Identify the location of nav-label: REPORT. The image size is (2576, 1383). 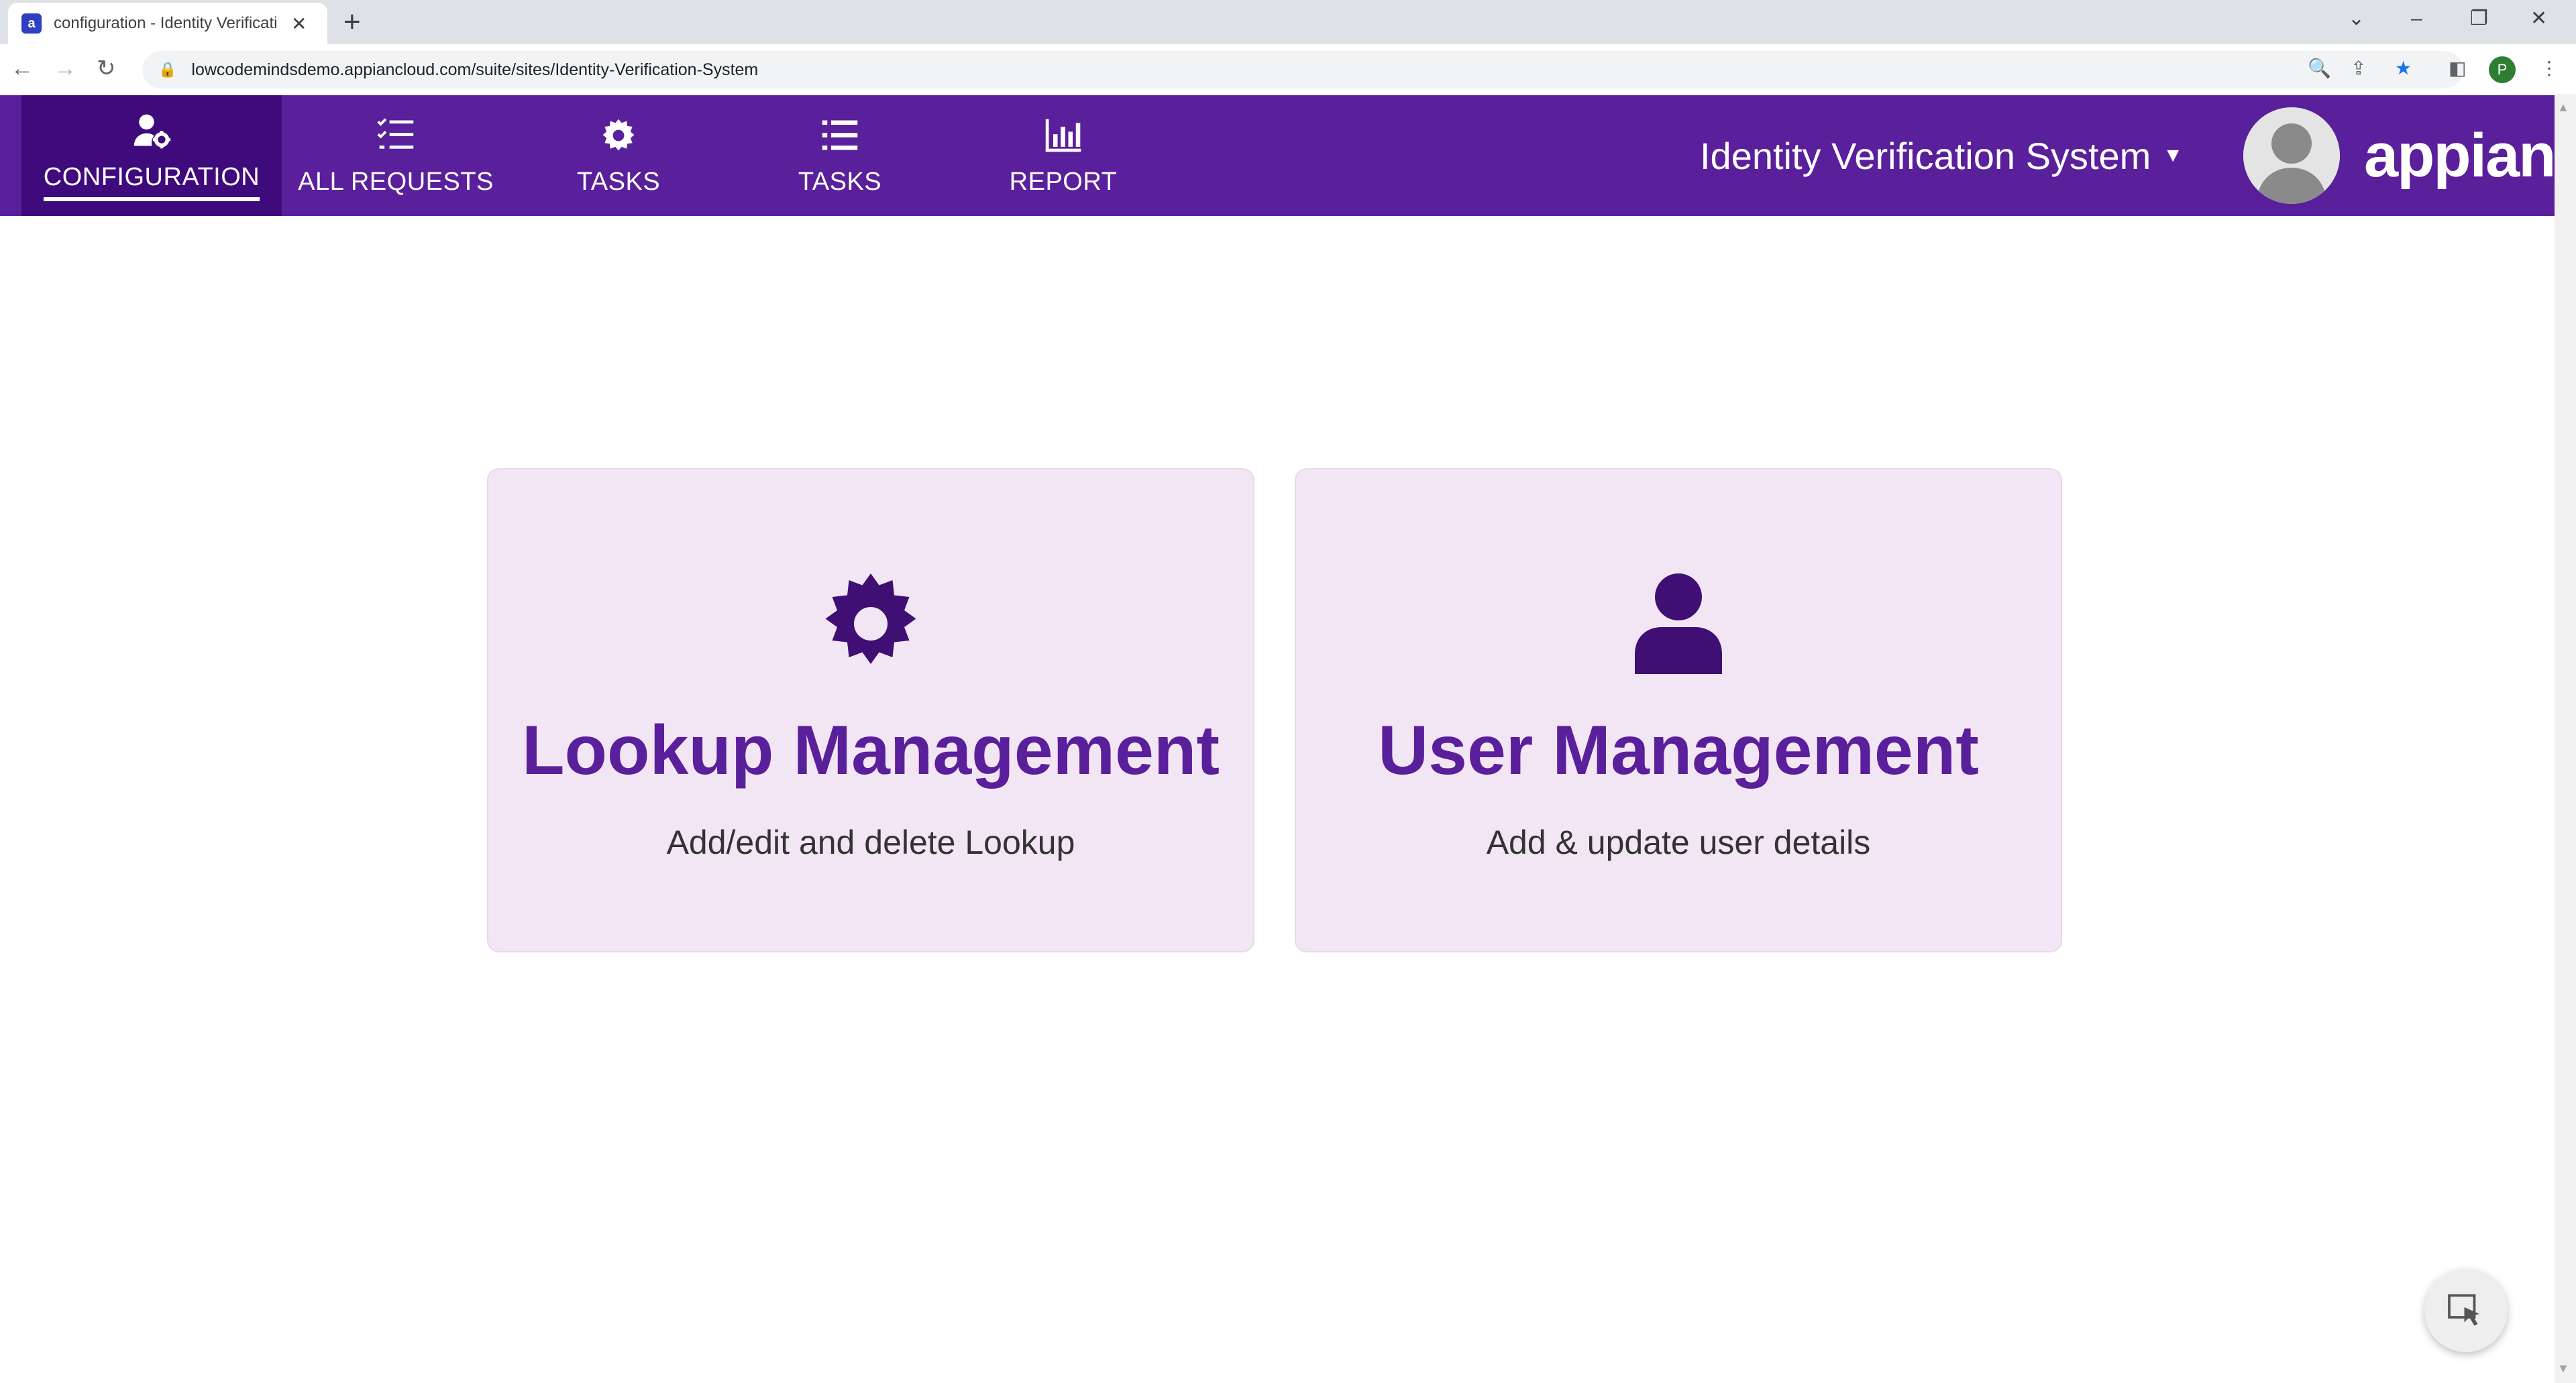
(1063, 181).